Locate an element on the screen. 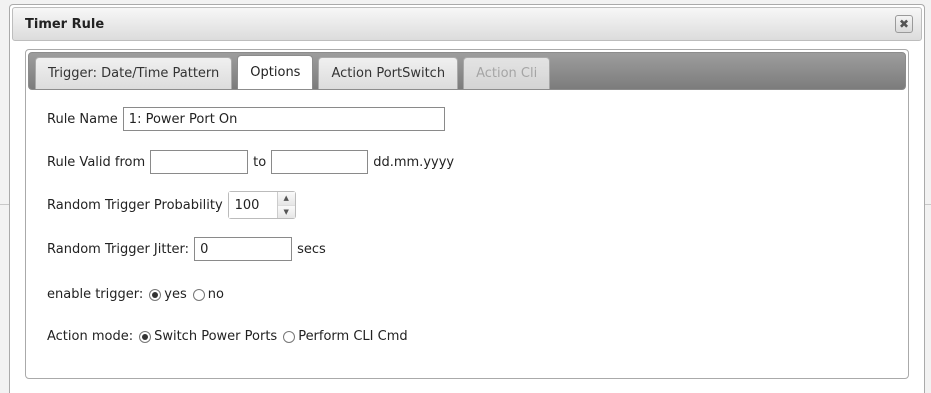 The height and width of the screenshot is (393, 931). mode-cli-radio is located at coordinates (289, 336).